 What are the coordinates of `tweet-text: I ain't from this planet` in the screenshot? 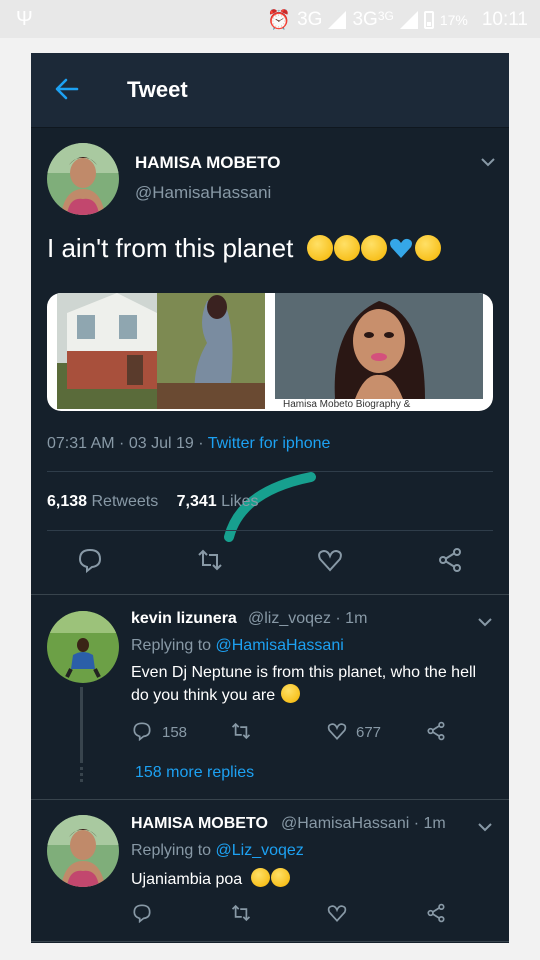 It's located at (244, 248).